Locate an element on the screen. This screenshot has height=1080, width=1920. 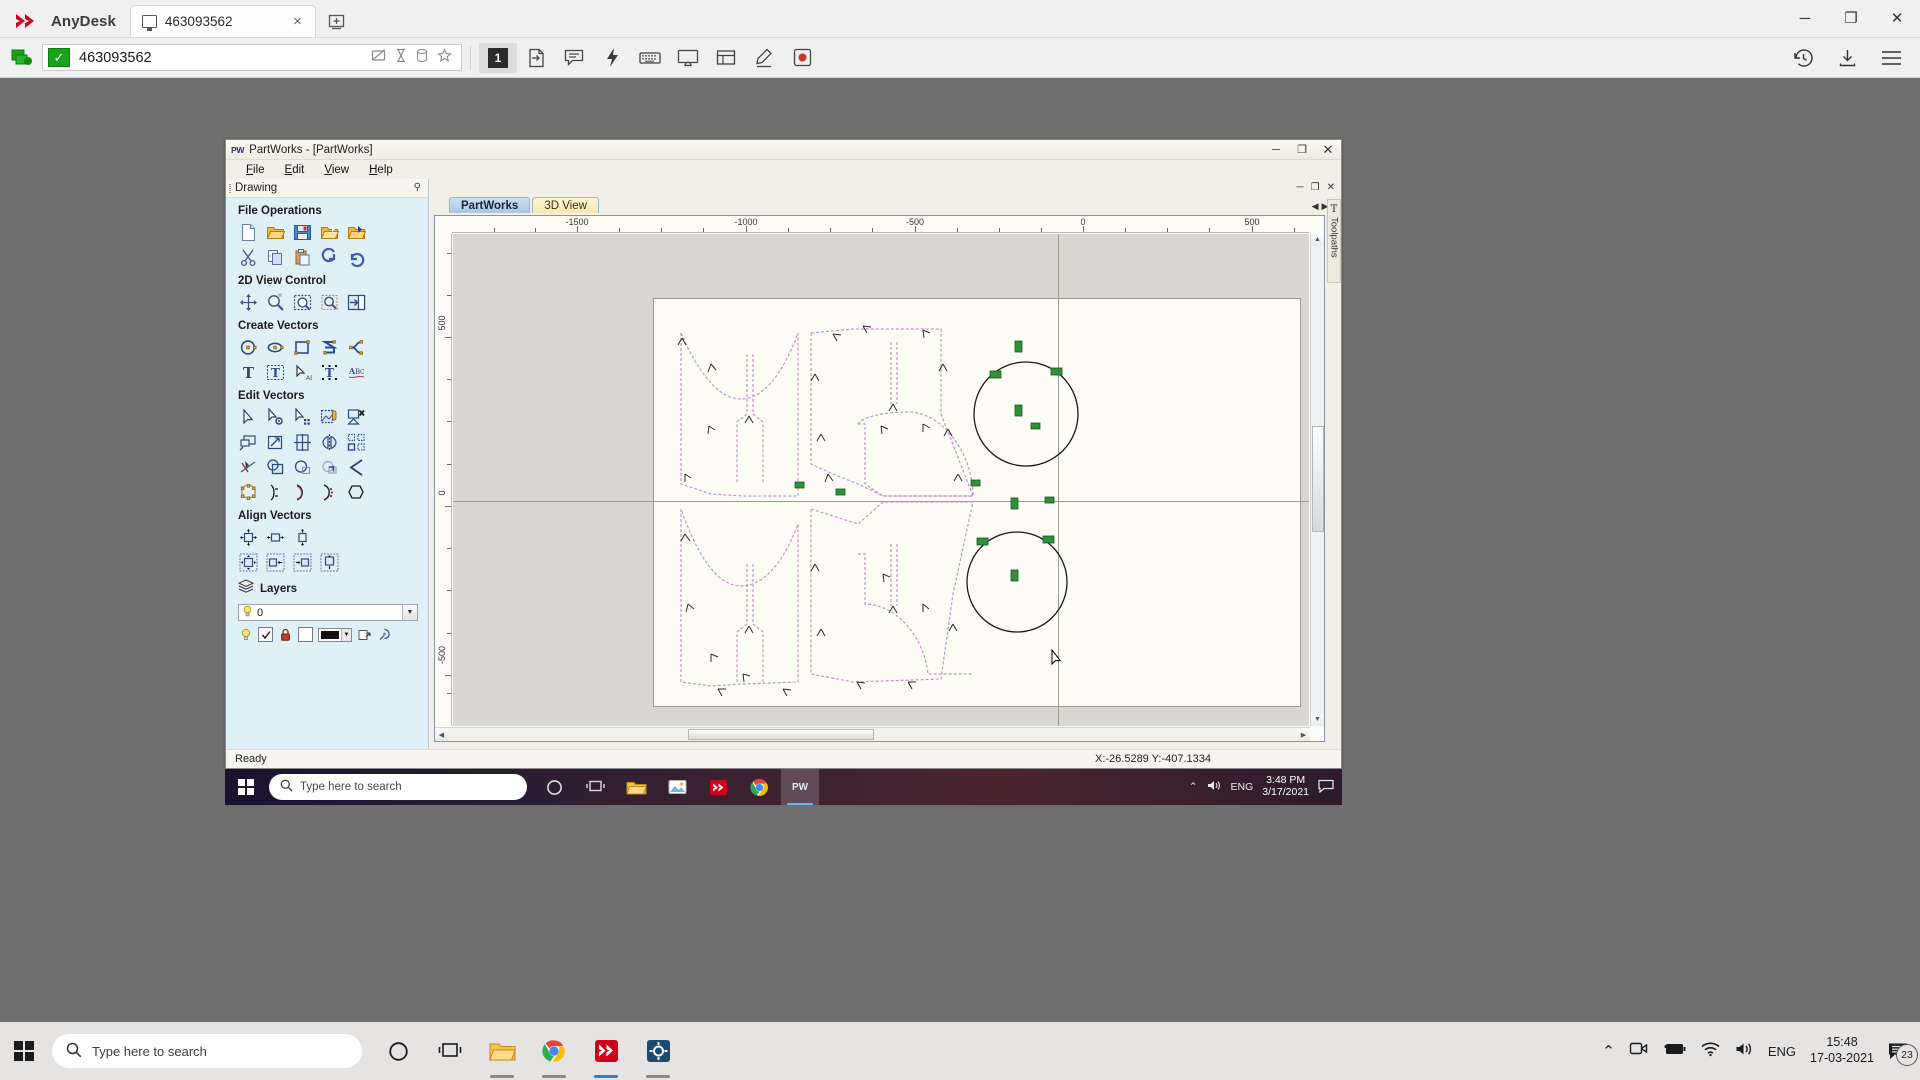
zoom-to-material-icon is located at coordinates (356, 302).